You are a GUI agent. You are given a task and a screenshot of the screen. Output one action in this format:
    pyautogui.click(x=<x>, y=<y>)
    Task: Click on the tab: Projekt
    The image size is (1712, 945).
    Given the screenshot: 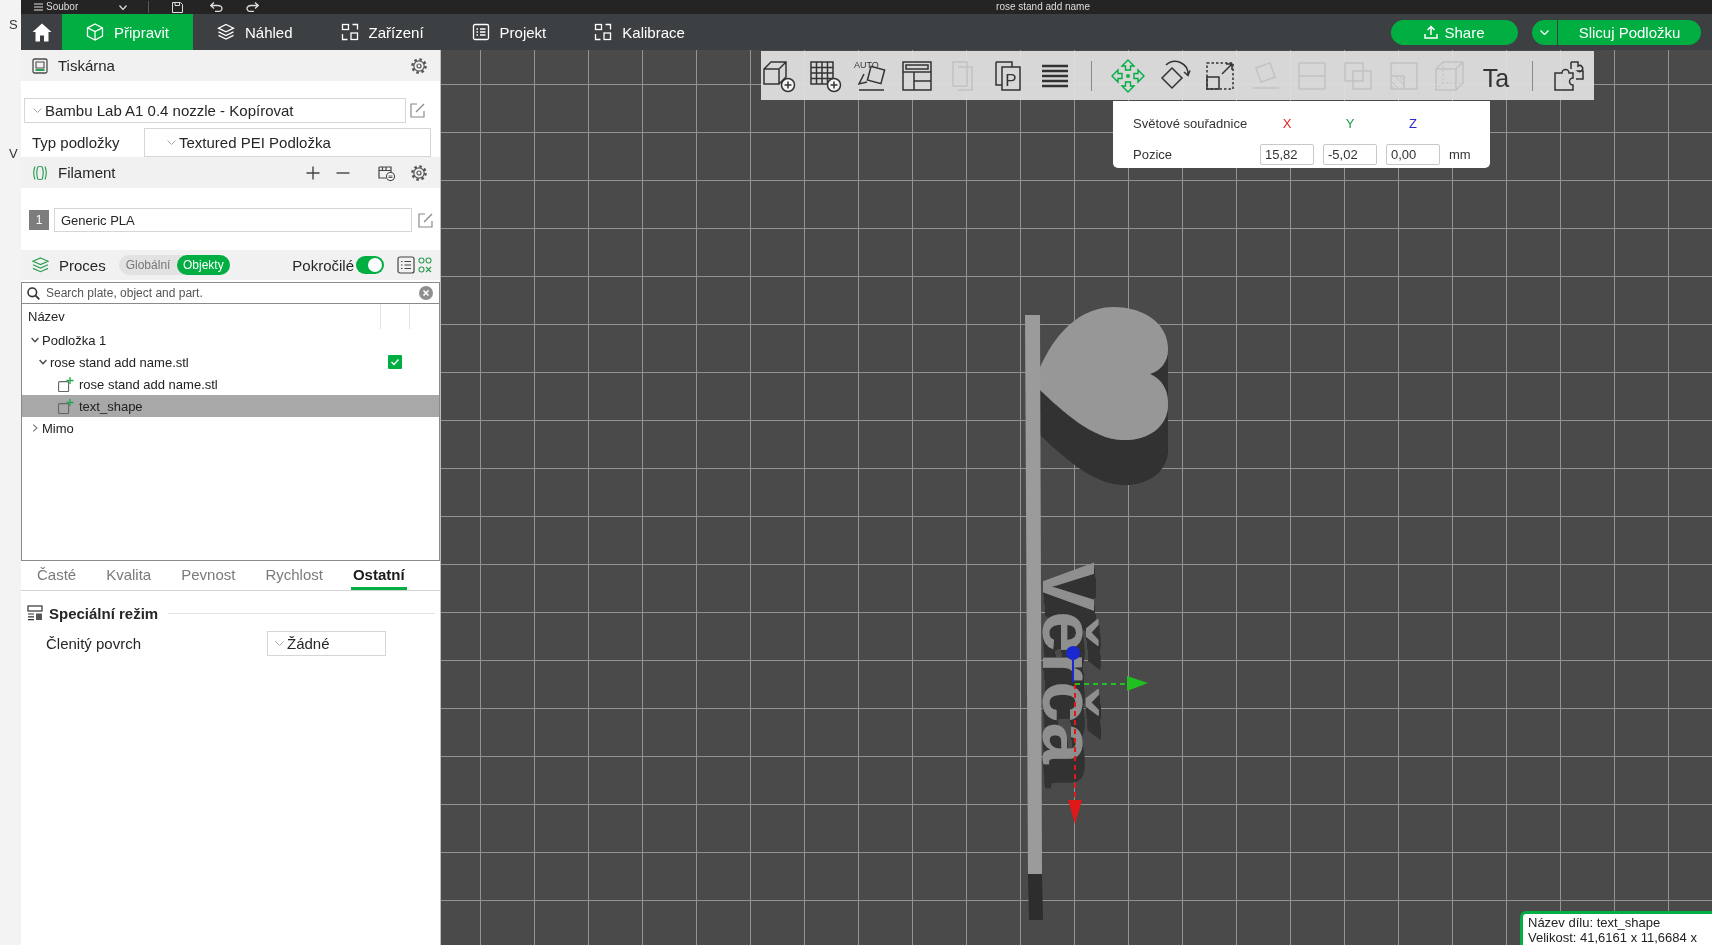 What is the action you would take?
    pyautogui.click(x=509, y=32)
    